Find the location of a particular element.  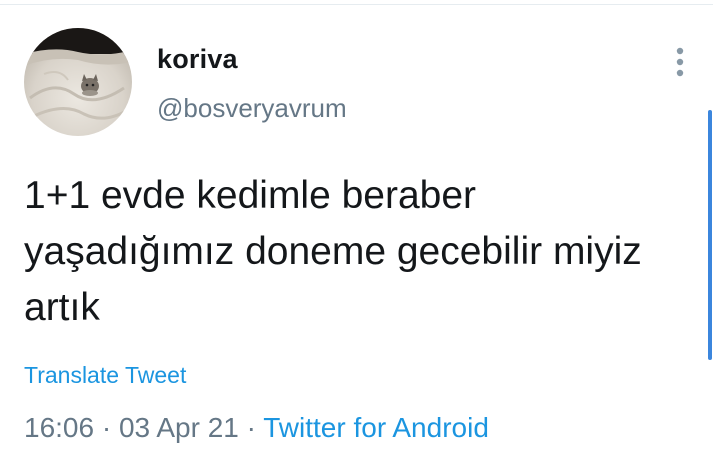

user-handle: @bosveryavrum is located at coordinates (252, 108).